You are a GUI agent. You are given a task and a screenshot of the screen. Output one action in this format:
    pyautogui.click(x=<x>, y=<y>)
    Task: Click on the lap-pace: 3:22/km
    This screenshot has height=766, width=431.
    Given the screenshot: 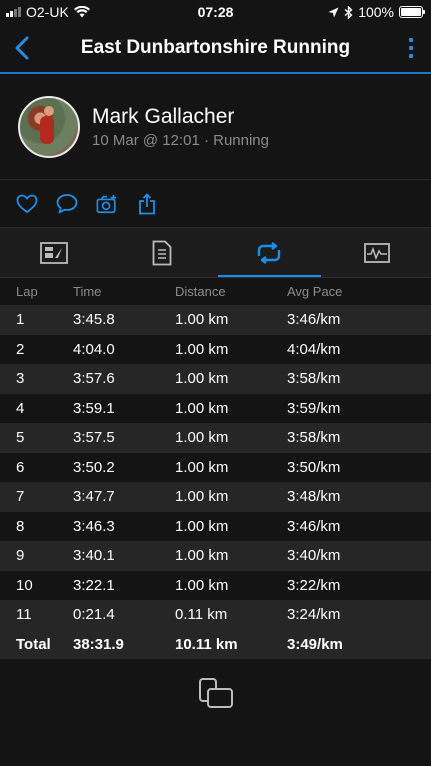 What is the action you would take?
    pyautogui.click(x=314, y=585)
    